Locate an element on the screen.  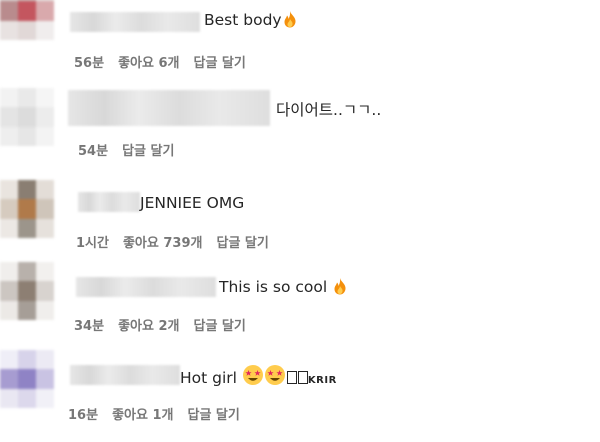
comment-body: Best body is located at coordinates (243, 20).